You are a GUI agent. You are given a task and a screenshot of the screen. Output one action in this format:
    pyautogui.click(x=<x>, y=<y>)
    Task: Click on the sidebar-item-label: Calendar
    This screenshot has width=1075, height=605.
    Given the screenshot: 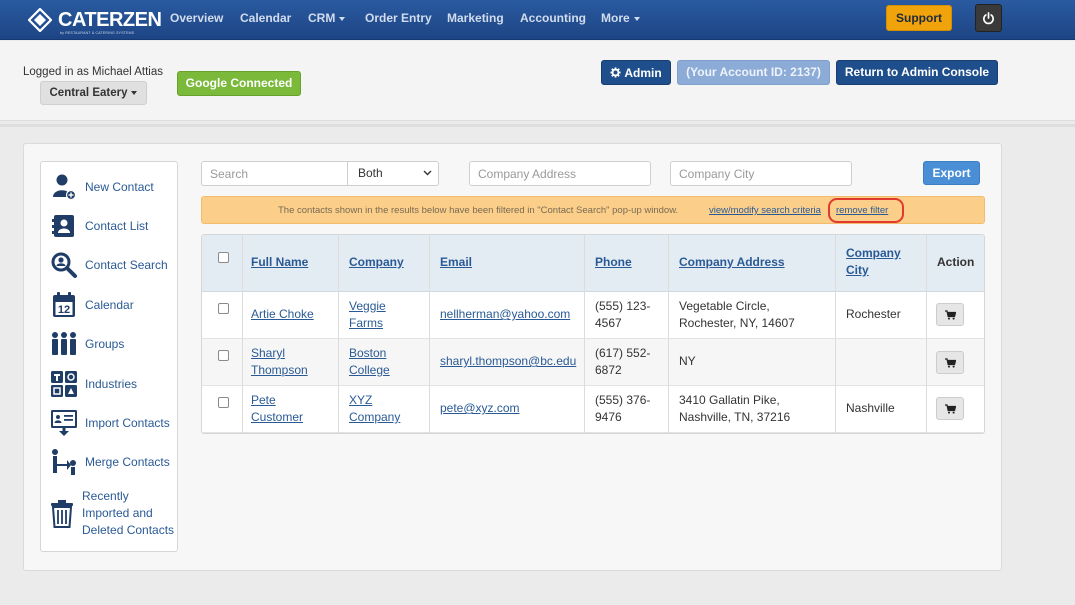 What is the action you would take?
    pyautogui.click(x=109, y=304)
    